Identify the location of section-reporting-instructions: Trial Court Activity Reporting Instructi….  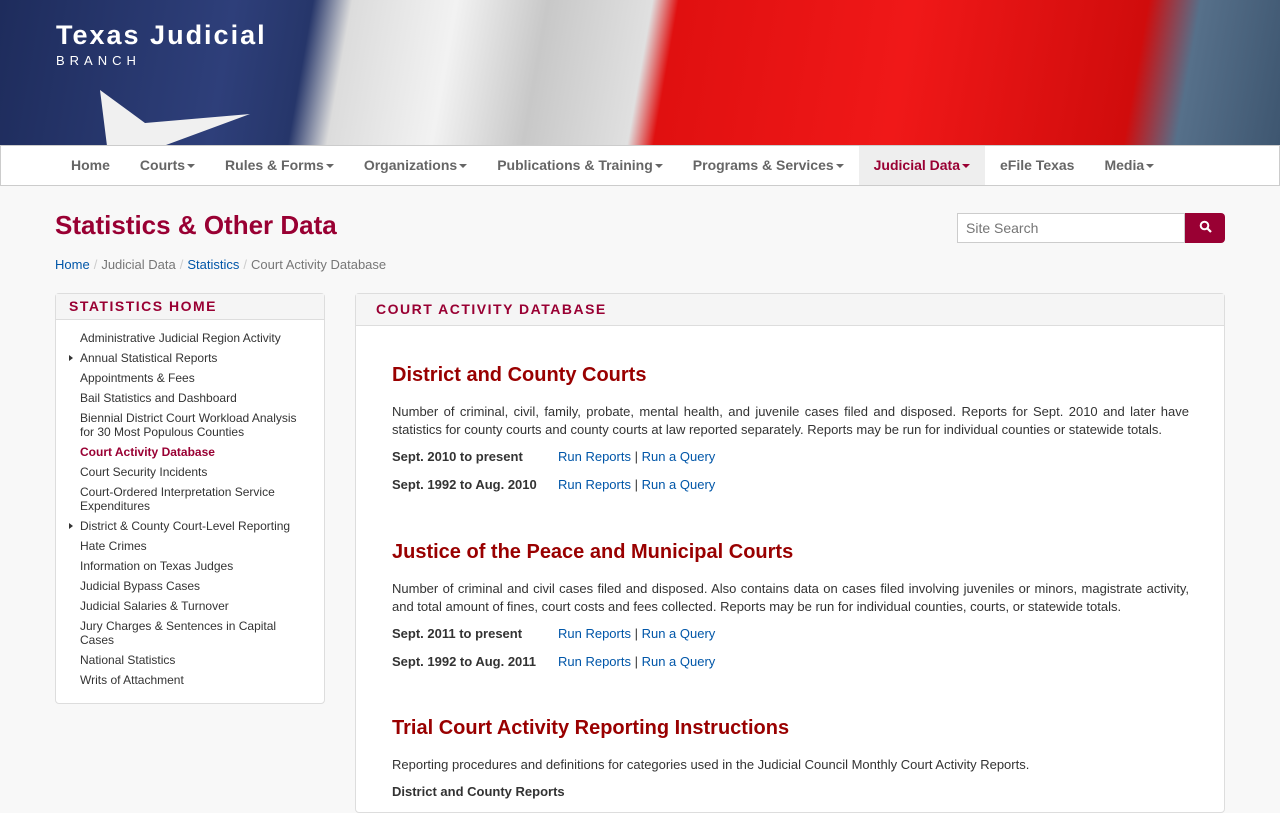
(790, 761).